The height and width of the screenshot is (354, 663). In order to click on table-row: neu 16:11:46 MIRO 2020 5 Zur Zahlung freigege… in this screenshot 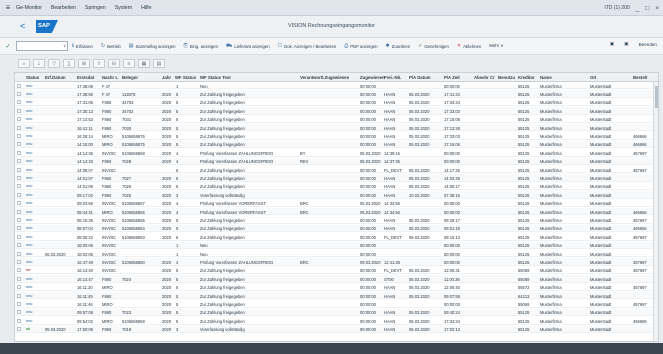, I will do `click(336, 304)`.